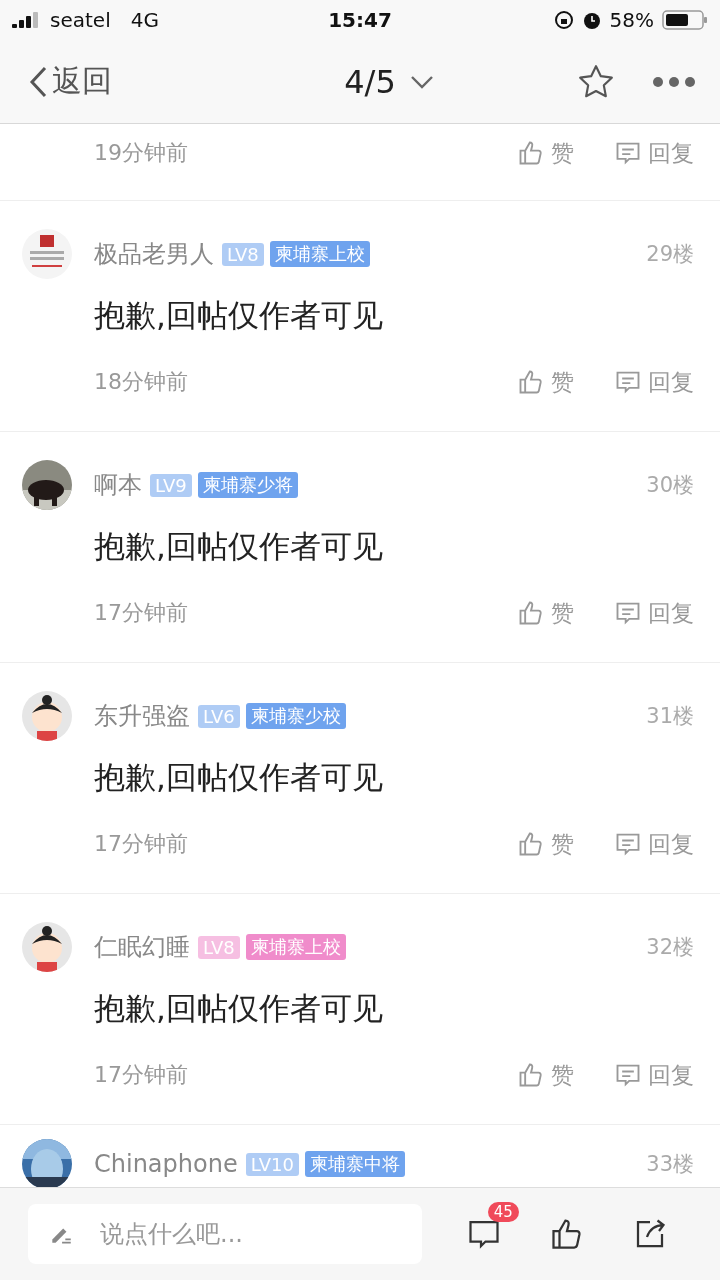  What do you see at coordinates (26, 20) in the screenshot?
I see `signal-icon` at bounding box center [26, 20].